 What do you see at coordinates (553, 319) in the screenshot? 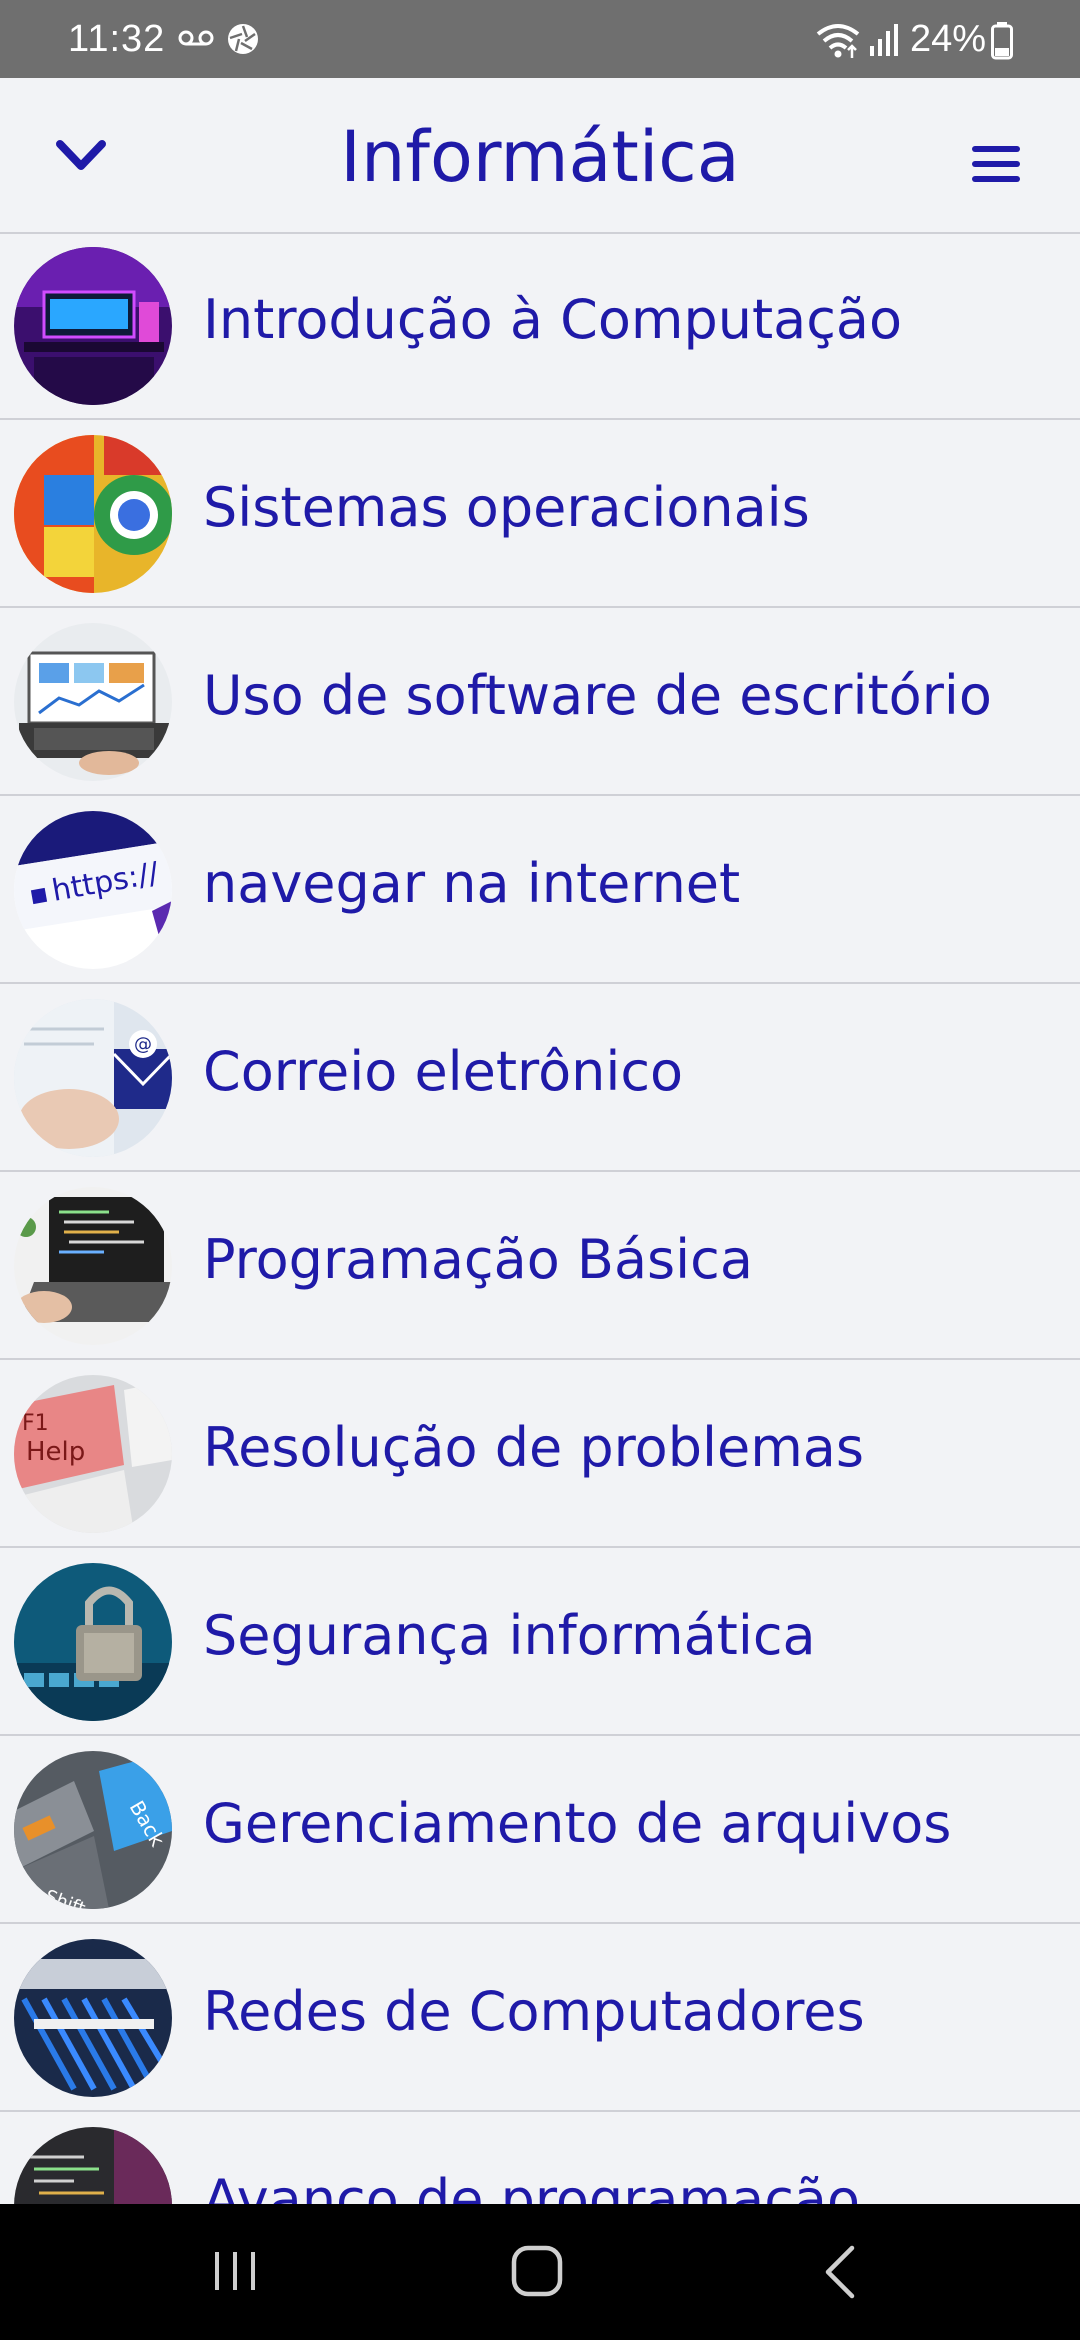
I see `topic-label: Introdução à Computação` at bounding box center [553, 319].